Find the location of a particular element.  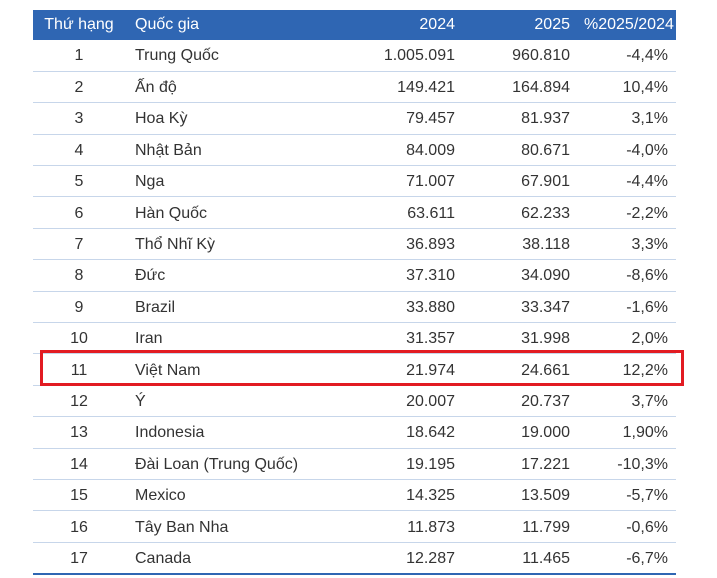

table-row: 6 Hàn Quốc 63.611 62.233 -2,2% is located at coordinates (354, 212).